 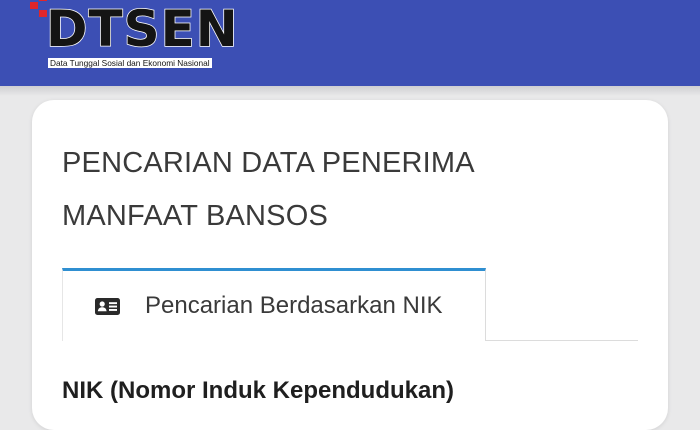 I want to click on nik-field-label: NIK (Nomor Induk Kependudukan), so click(x=258, y=390).